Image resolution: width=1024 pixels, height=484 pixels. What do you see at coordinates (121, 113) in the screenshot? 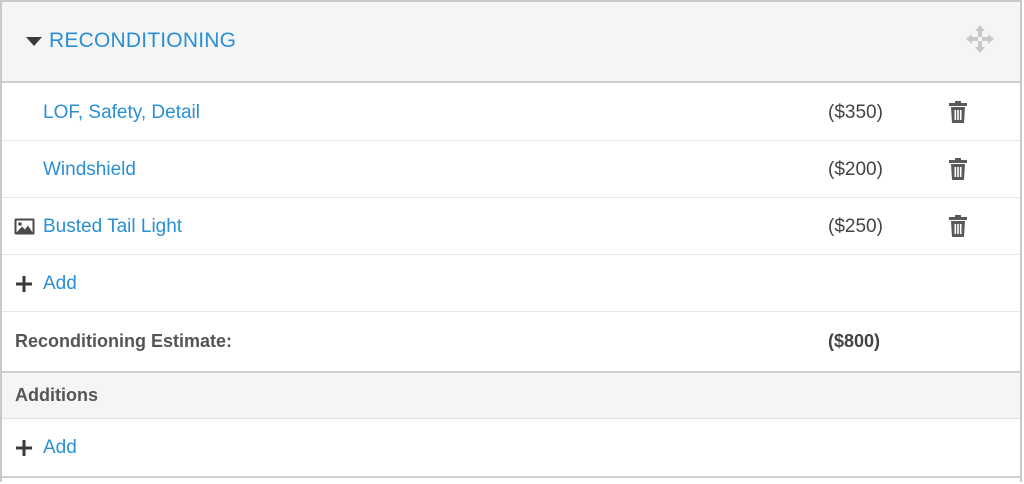
I see `item-link: LOF, Safety, Detail` at bounding box center [121, 113].